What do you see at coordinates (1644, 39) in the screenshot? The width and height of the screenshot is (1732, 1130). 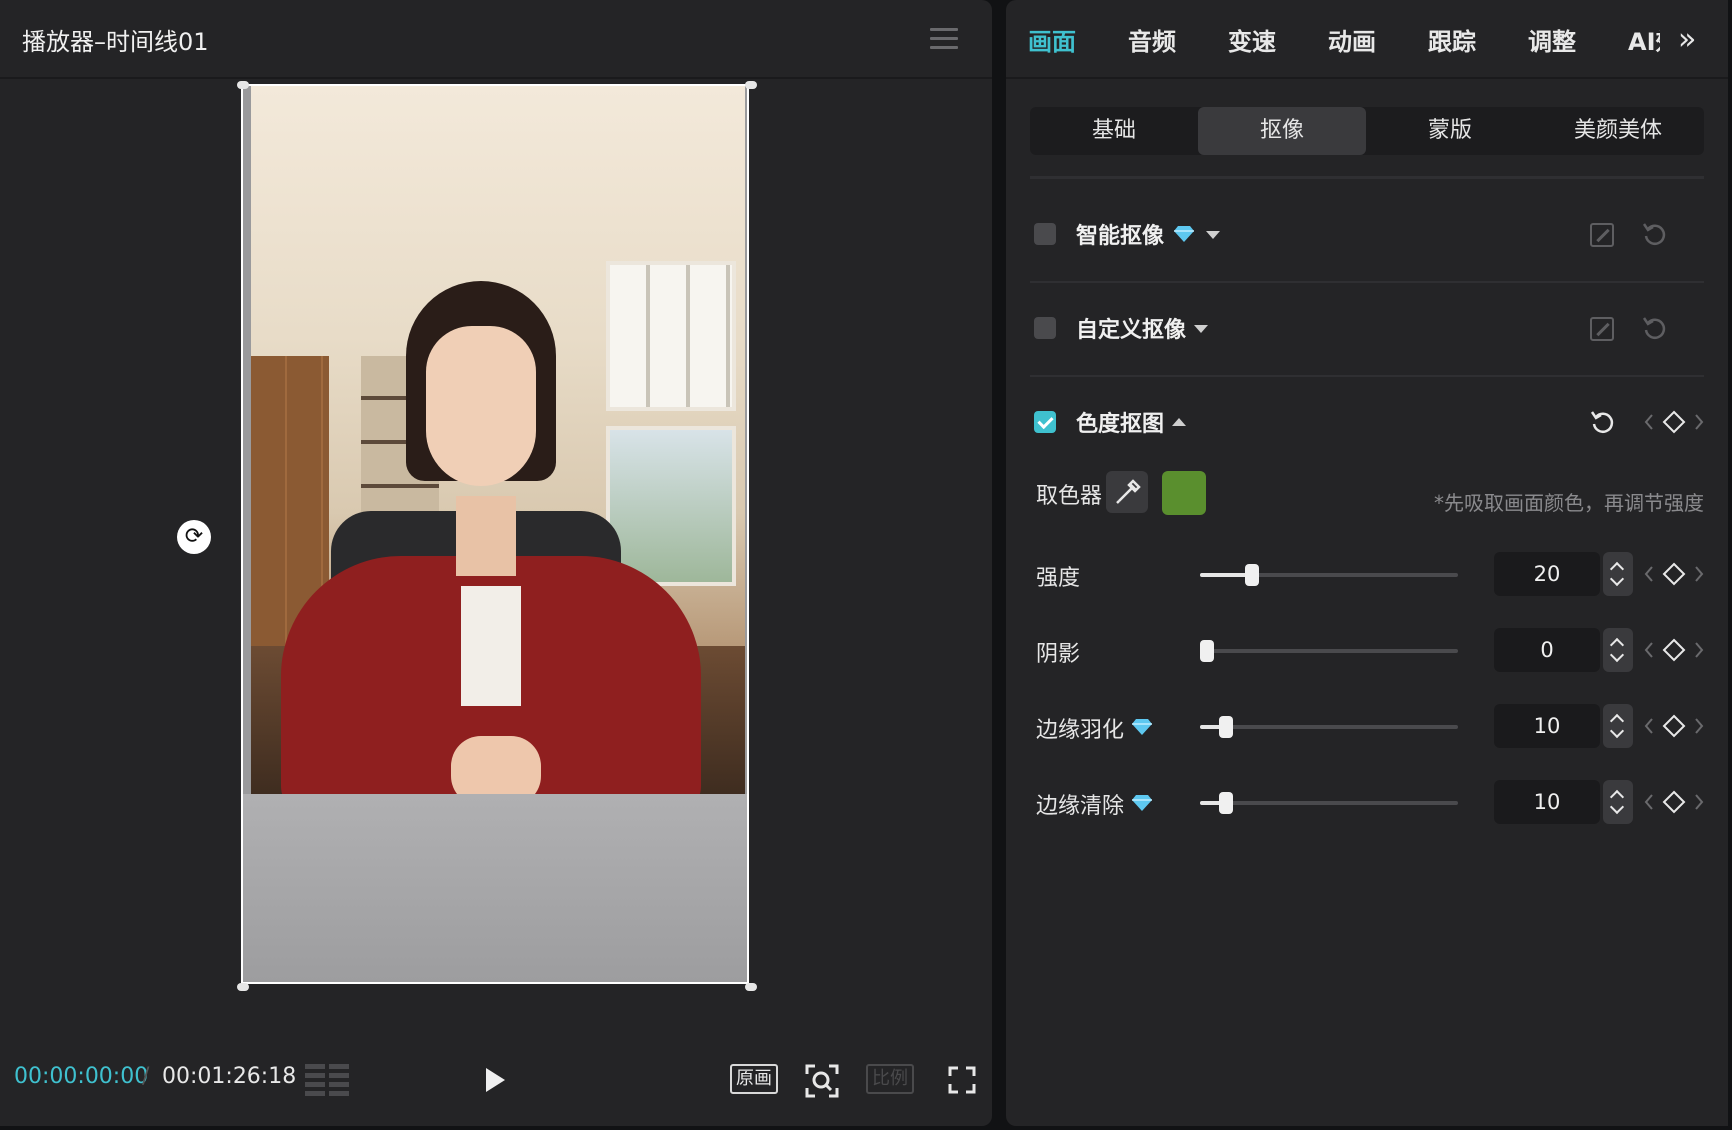 I see `tab-ai-effects: AI效果` at bounding box center [1644, 39].